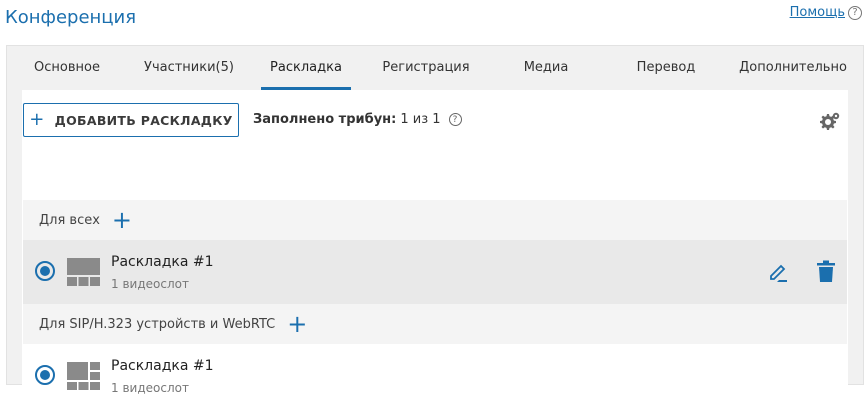 This screenshot has width=868, height=408. What do you see at coordinates (817, 12) in the screenshot?
I see `help-label: Помощь` at bounding box center [817, 12].